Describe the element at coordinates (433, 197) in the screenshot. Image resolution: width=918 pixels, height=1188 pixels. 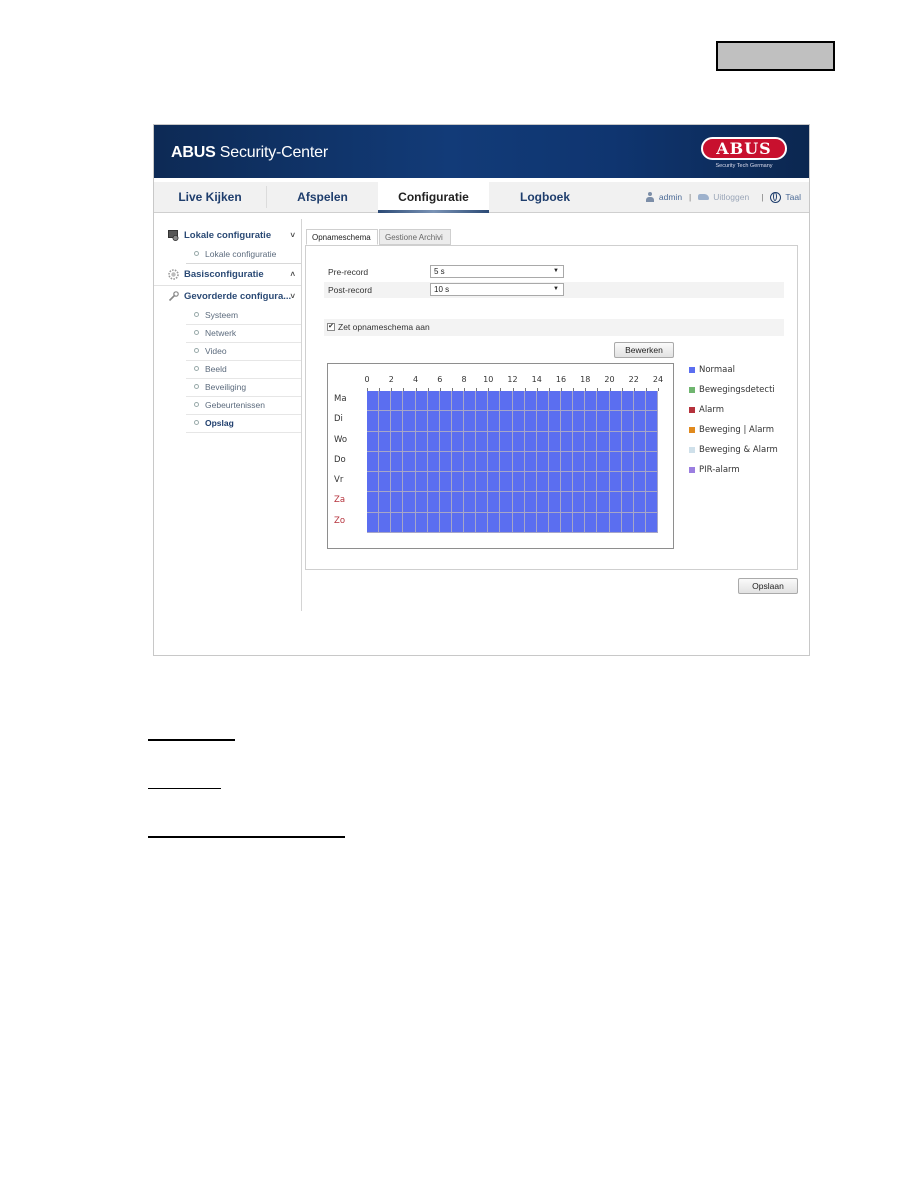
I see `tab-configuratie: Configuratie` at that location.